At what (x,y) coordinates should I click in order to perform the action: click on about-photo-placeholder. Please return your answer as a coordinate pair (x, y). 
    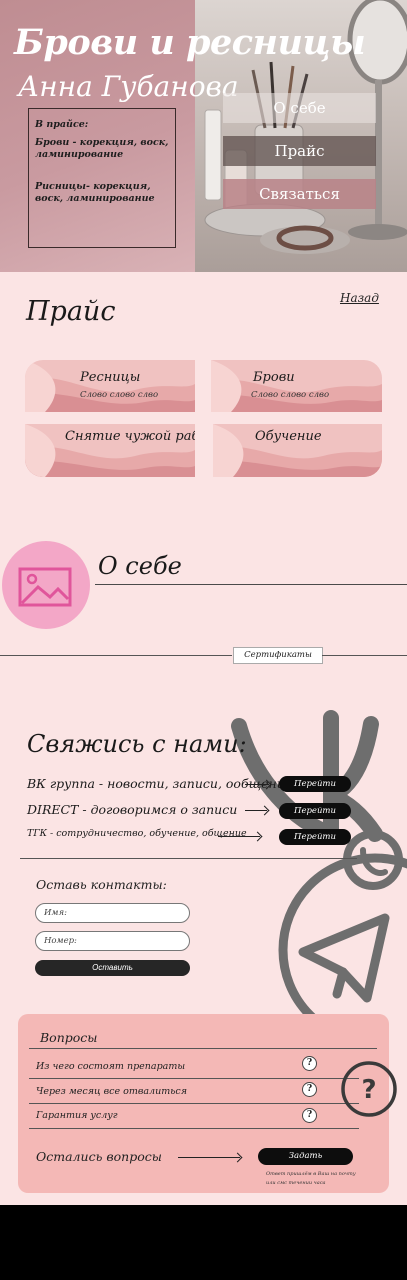
    Looking at the image, I should click on (46, 585).